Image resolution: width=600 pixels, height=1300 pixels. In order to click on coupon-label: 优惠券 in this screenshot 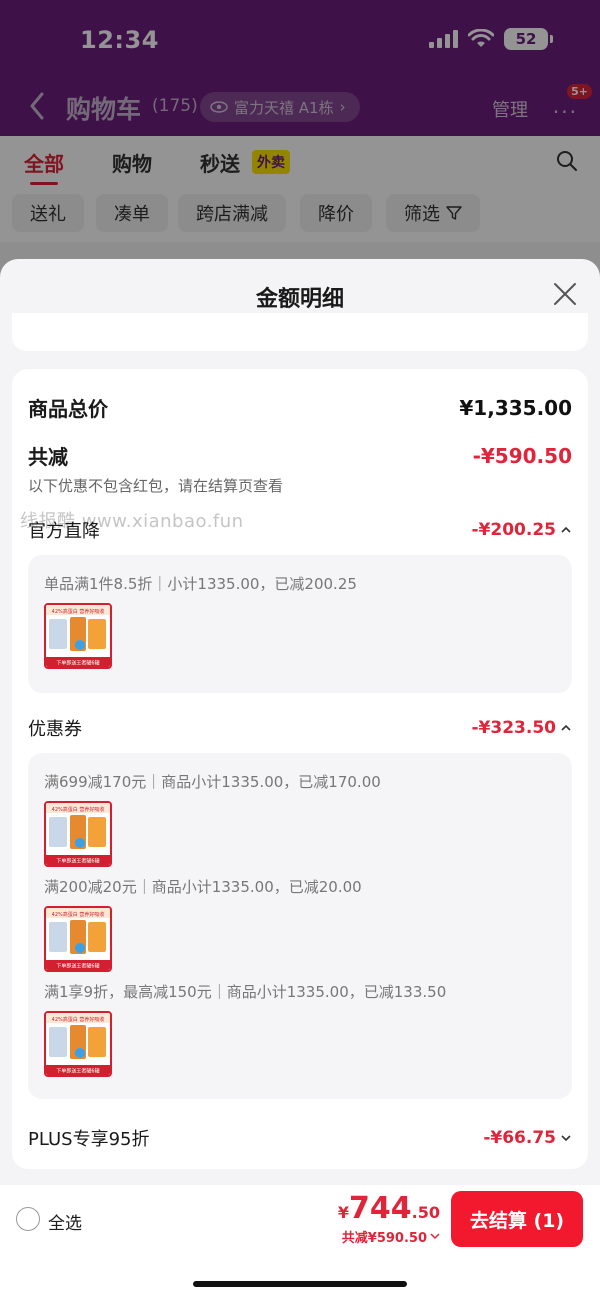, I will do `click(55, 729)`.